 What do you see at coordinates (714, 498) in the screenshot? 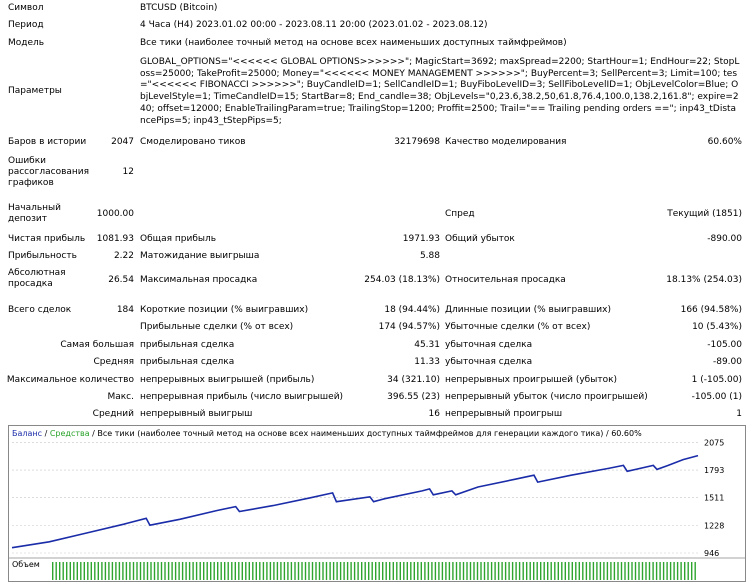
I see `y-tick-label-2: 1511` at bounding box center [714, 498].